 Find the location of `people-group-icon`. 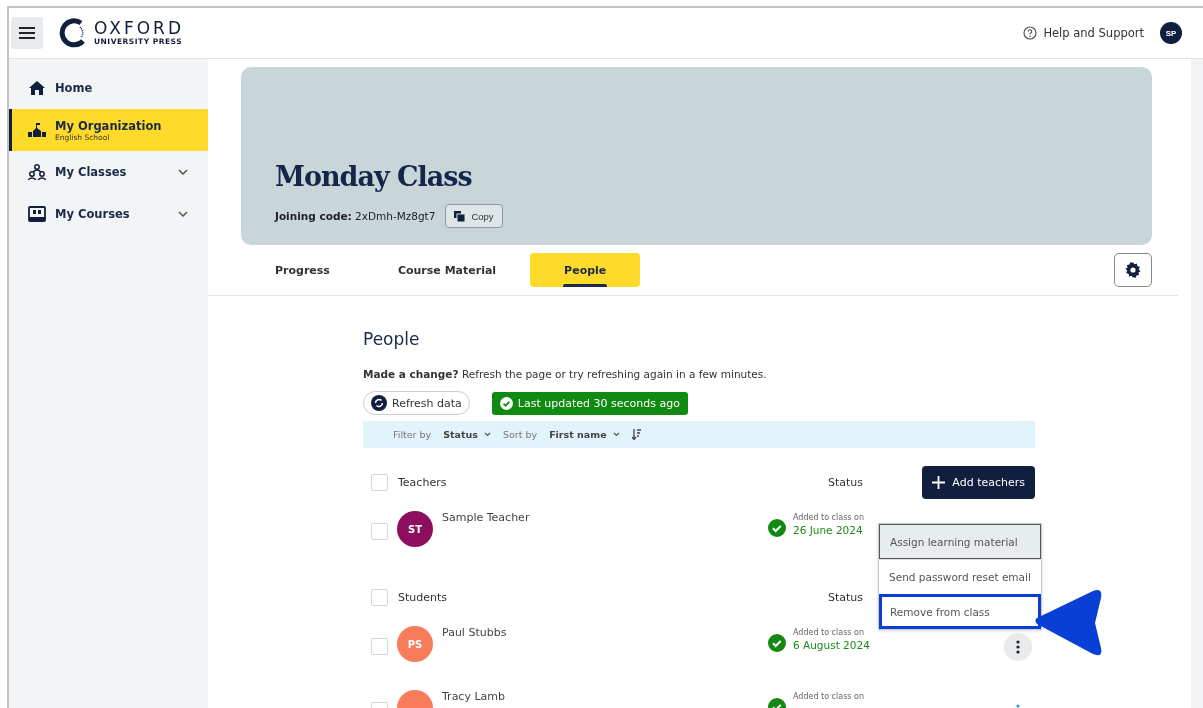

people-group-icon is located at coordinates (37, 172).